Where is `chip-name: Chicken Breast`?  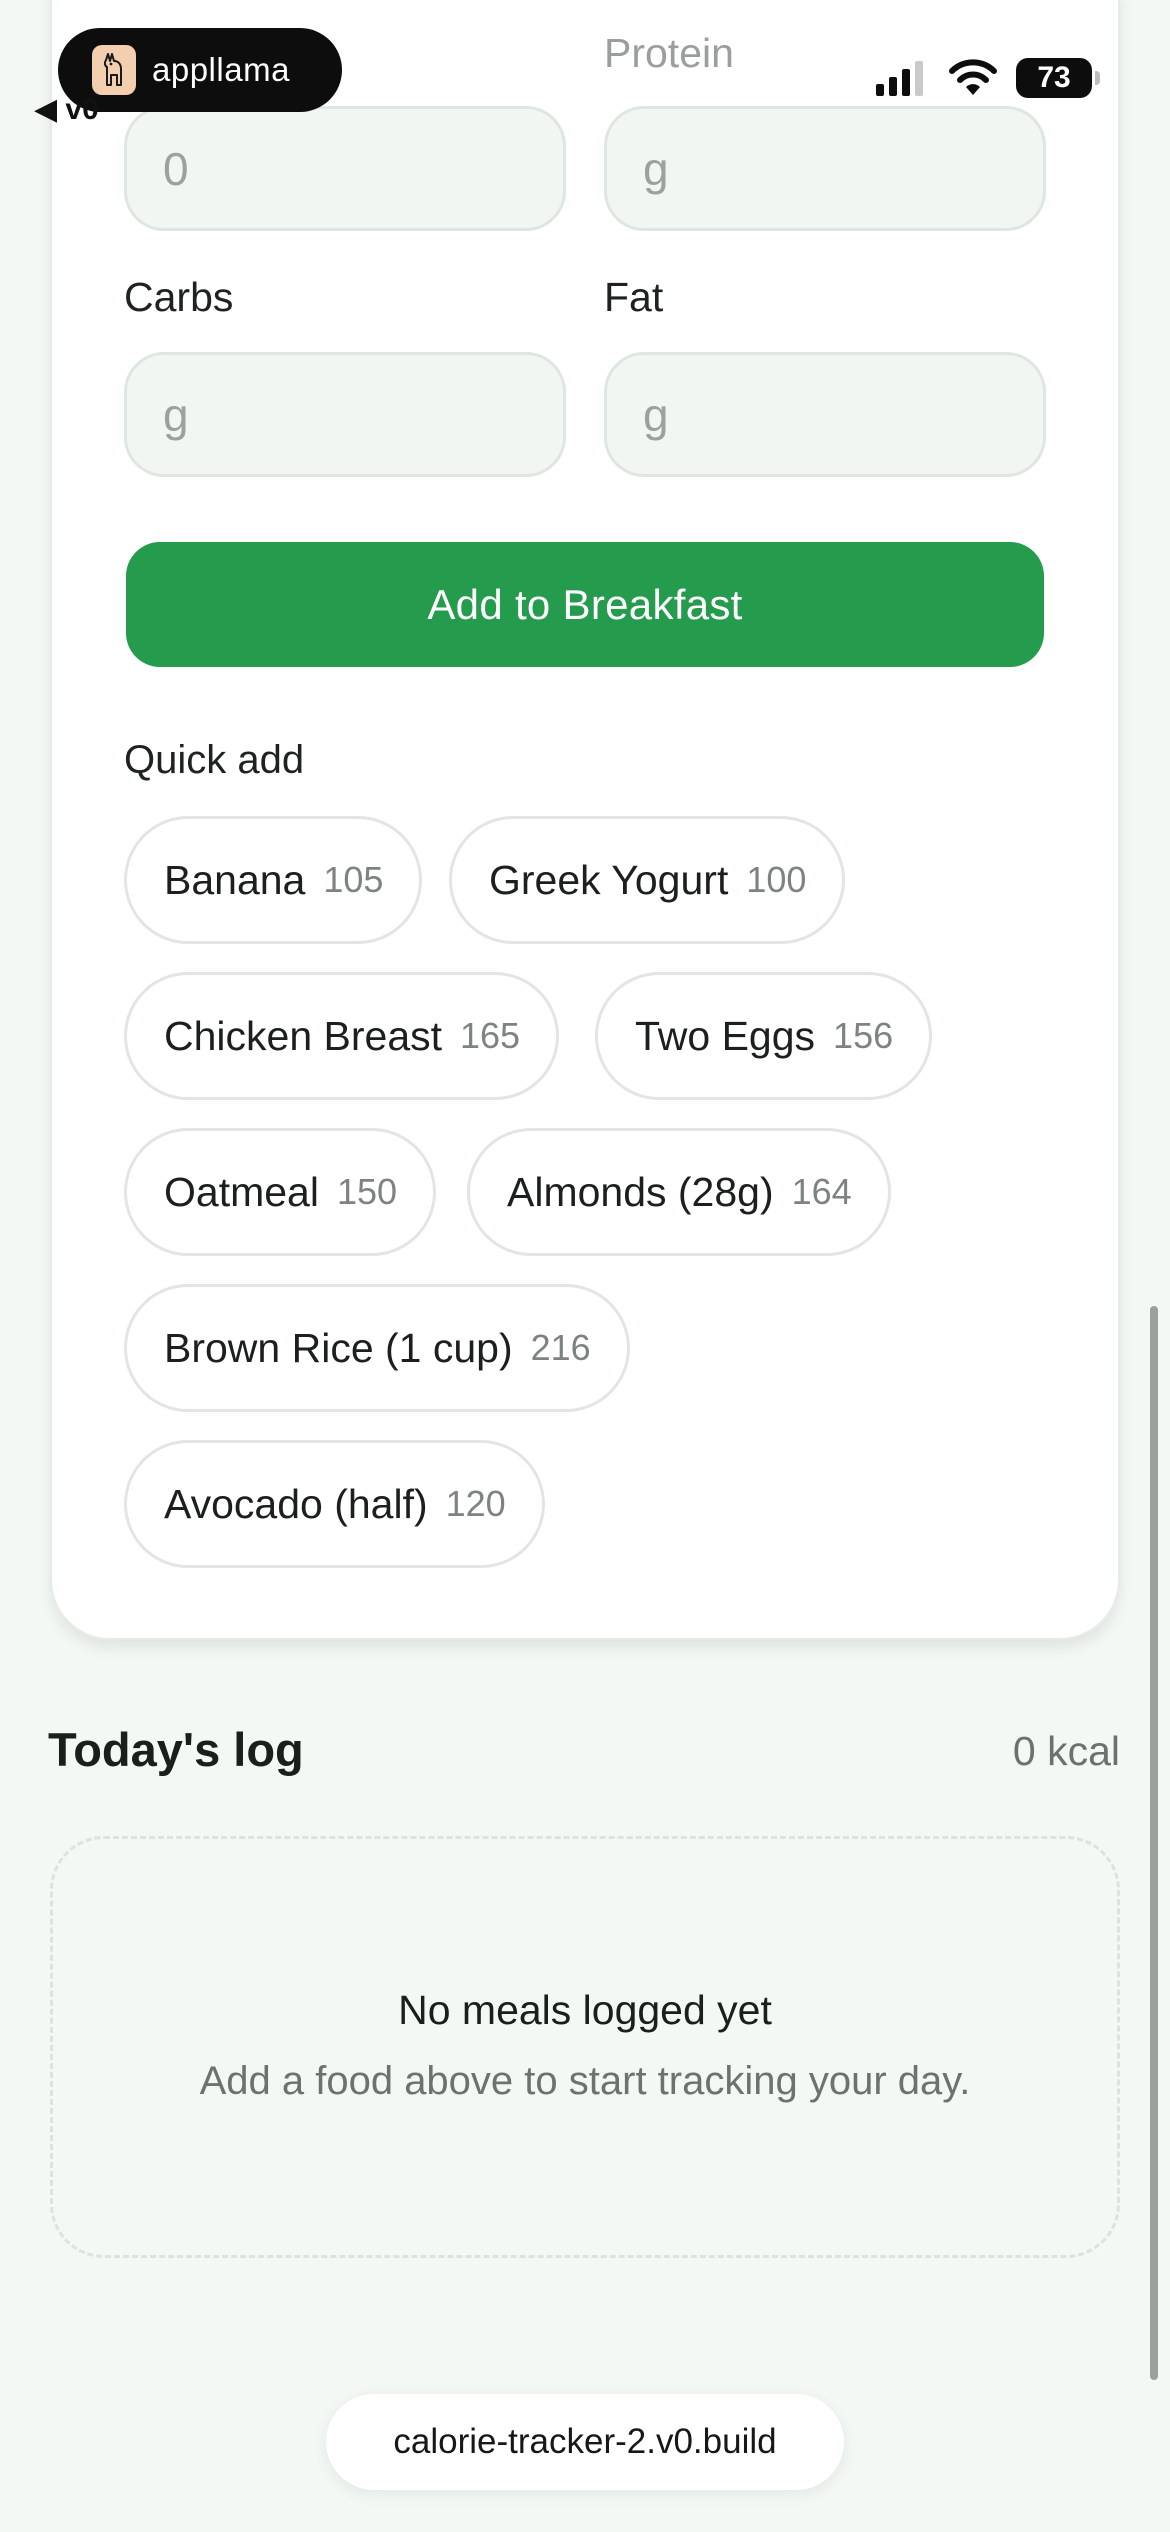
chip-name: Chicken Breast is located at coordinates (303, 1035).